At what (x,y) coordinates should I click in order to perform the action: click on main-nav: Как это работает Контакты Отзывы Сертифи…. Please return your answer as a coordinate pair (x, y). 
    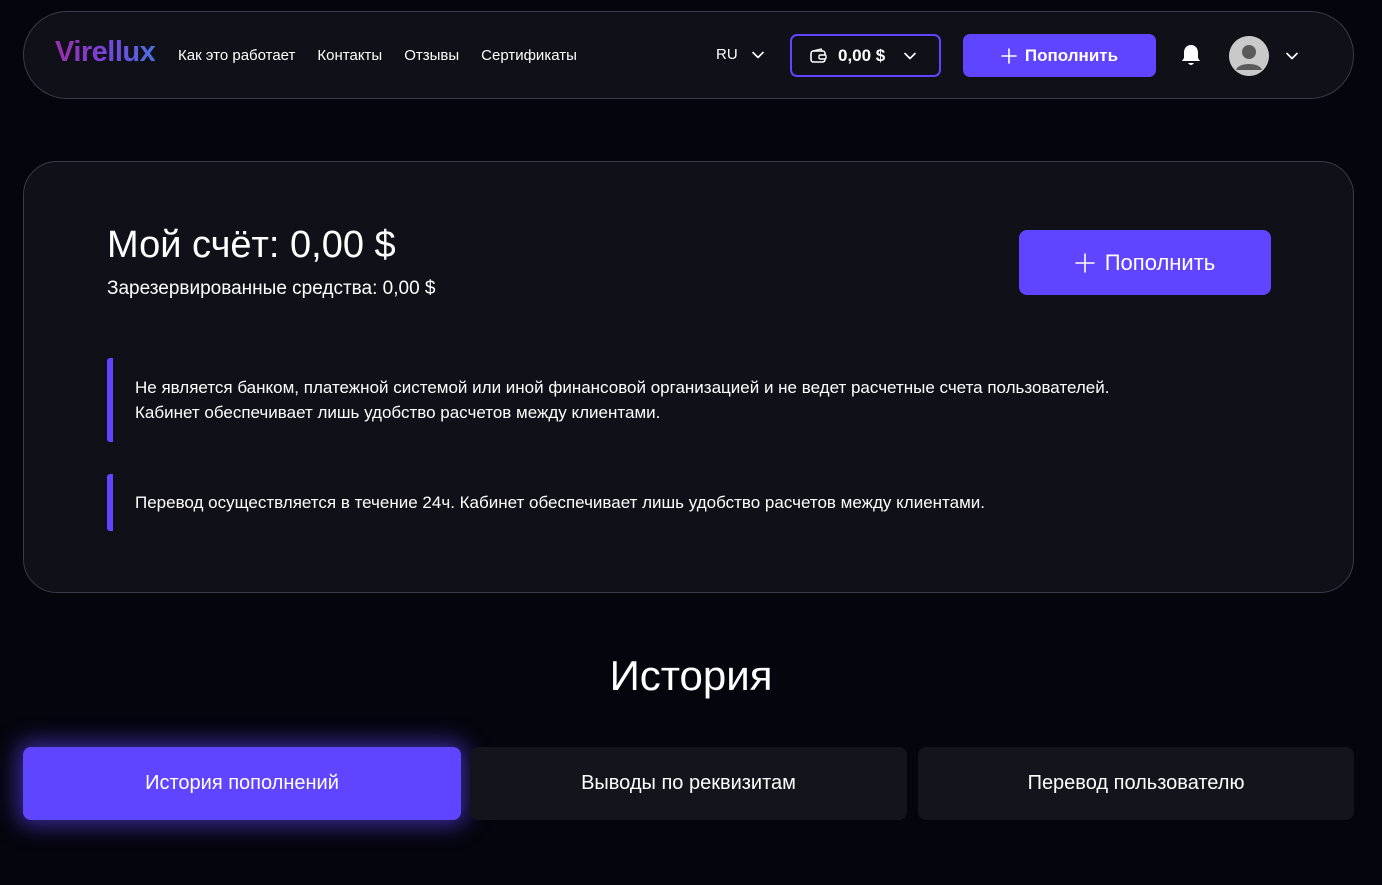
    Looking at the image, I should click on (377, 55).